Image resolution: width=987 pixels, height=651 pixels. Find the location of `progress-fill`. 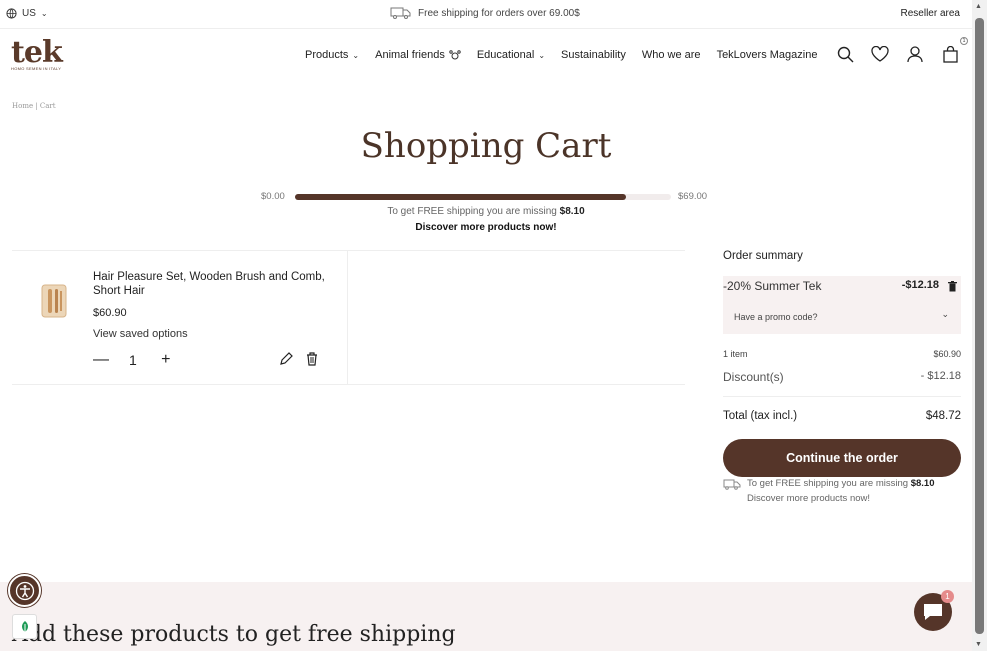

progress-fill is located at coordinates (460, 197).